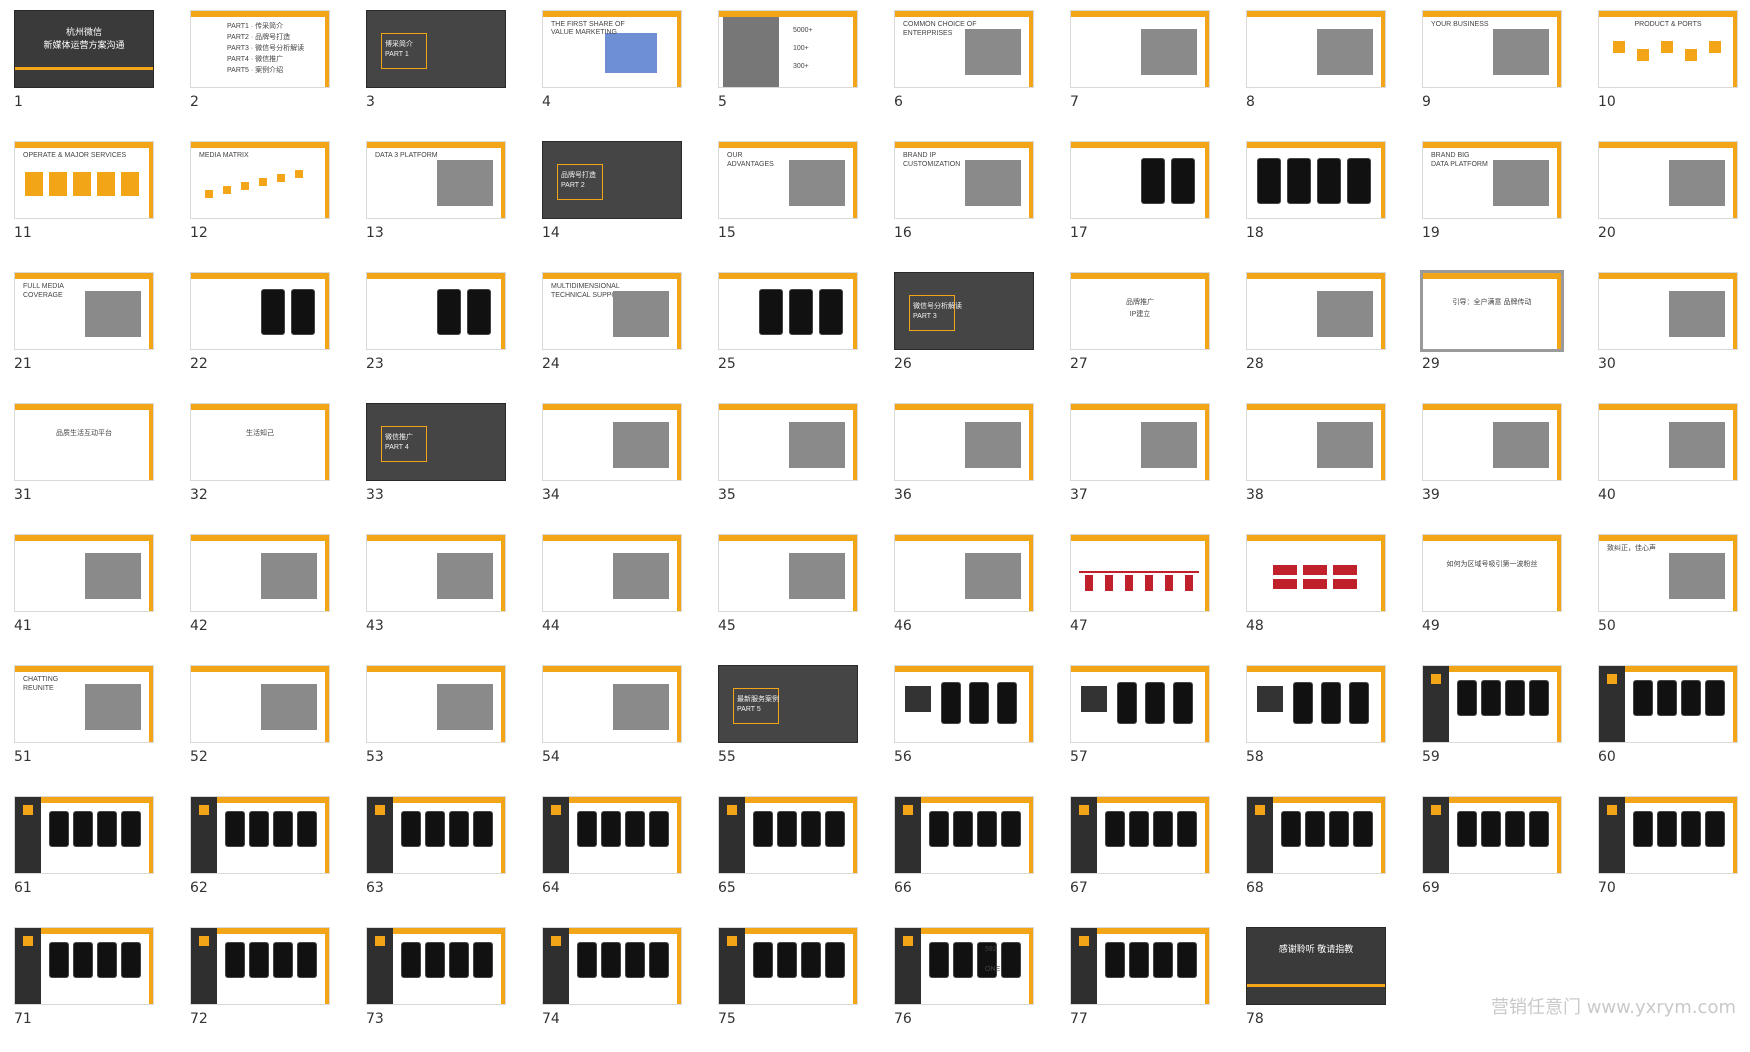  I want to click on slide-cell: BRAND BIG DATA PLATFORM 19, so click(1492, 203).